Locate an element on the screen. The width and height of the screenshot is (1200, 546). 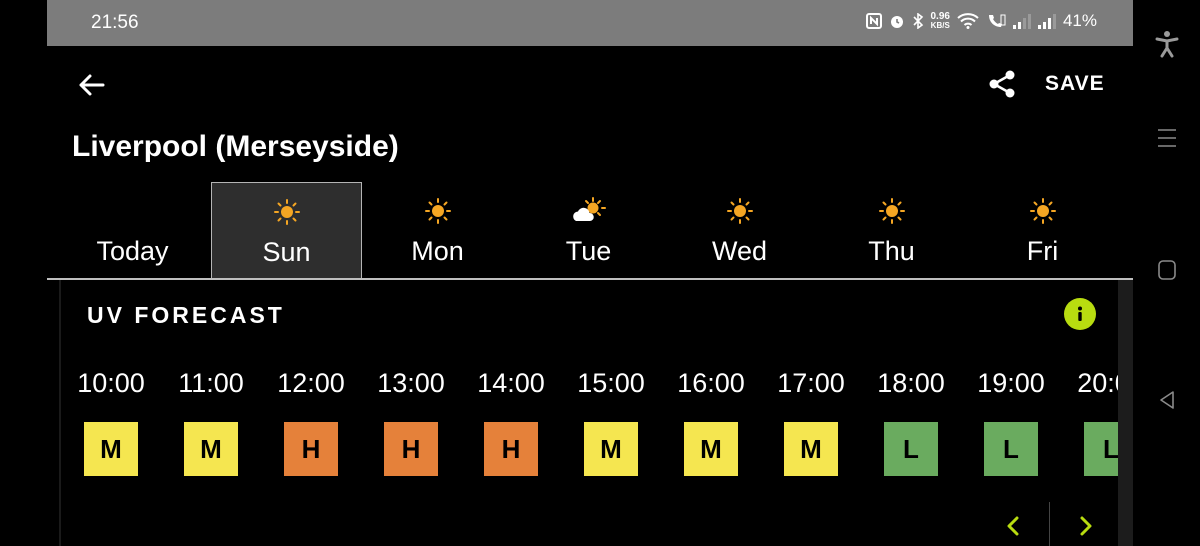
back-nav-button is located at coordinates (1167, 400).